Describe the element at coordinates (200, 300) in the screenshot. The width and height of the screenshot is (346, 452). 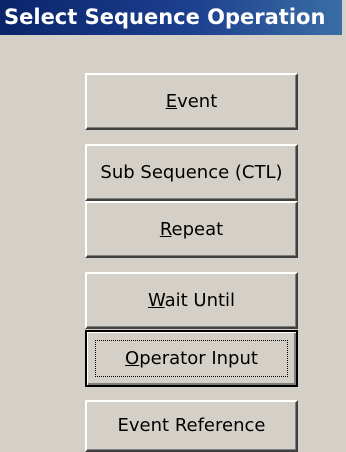
I see `wait-until-label-rest: ait Until` at that location.